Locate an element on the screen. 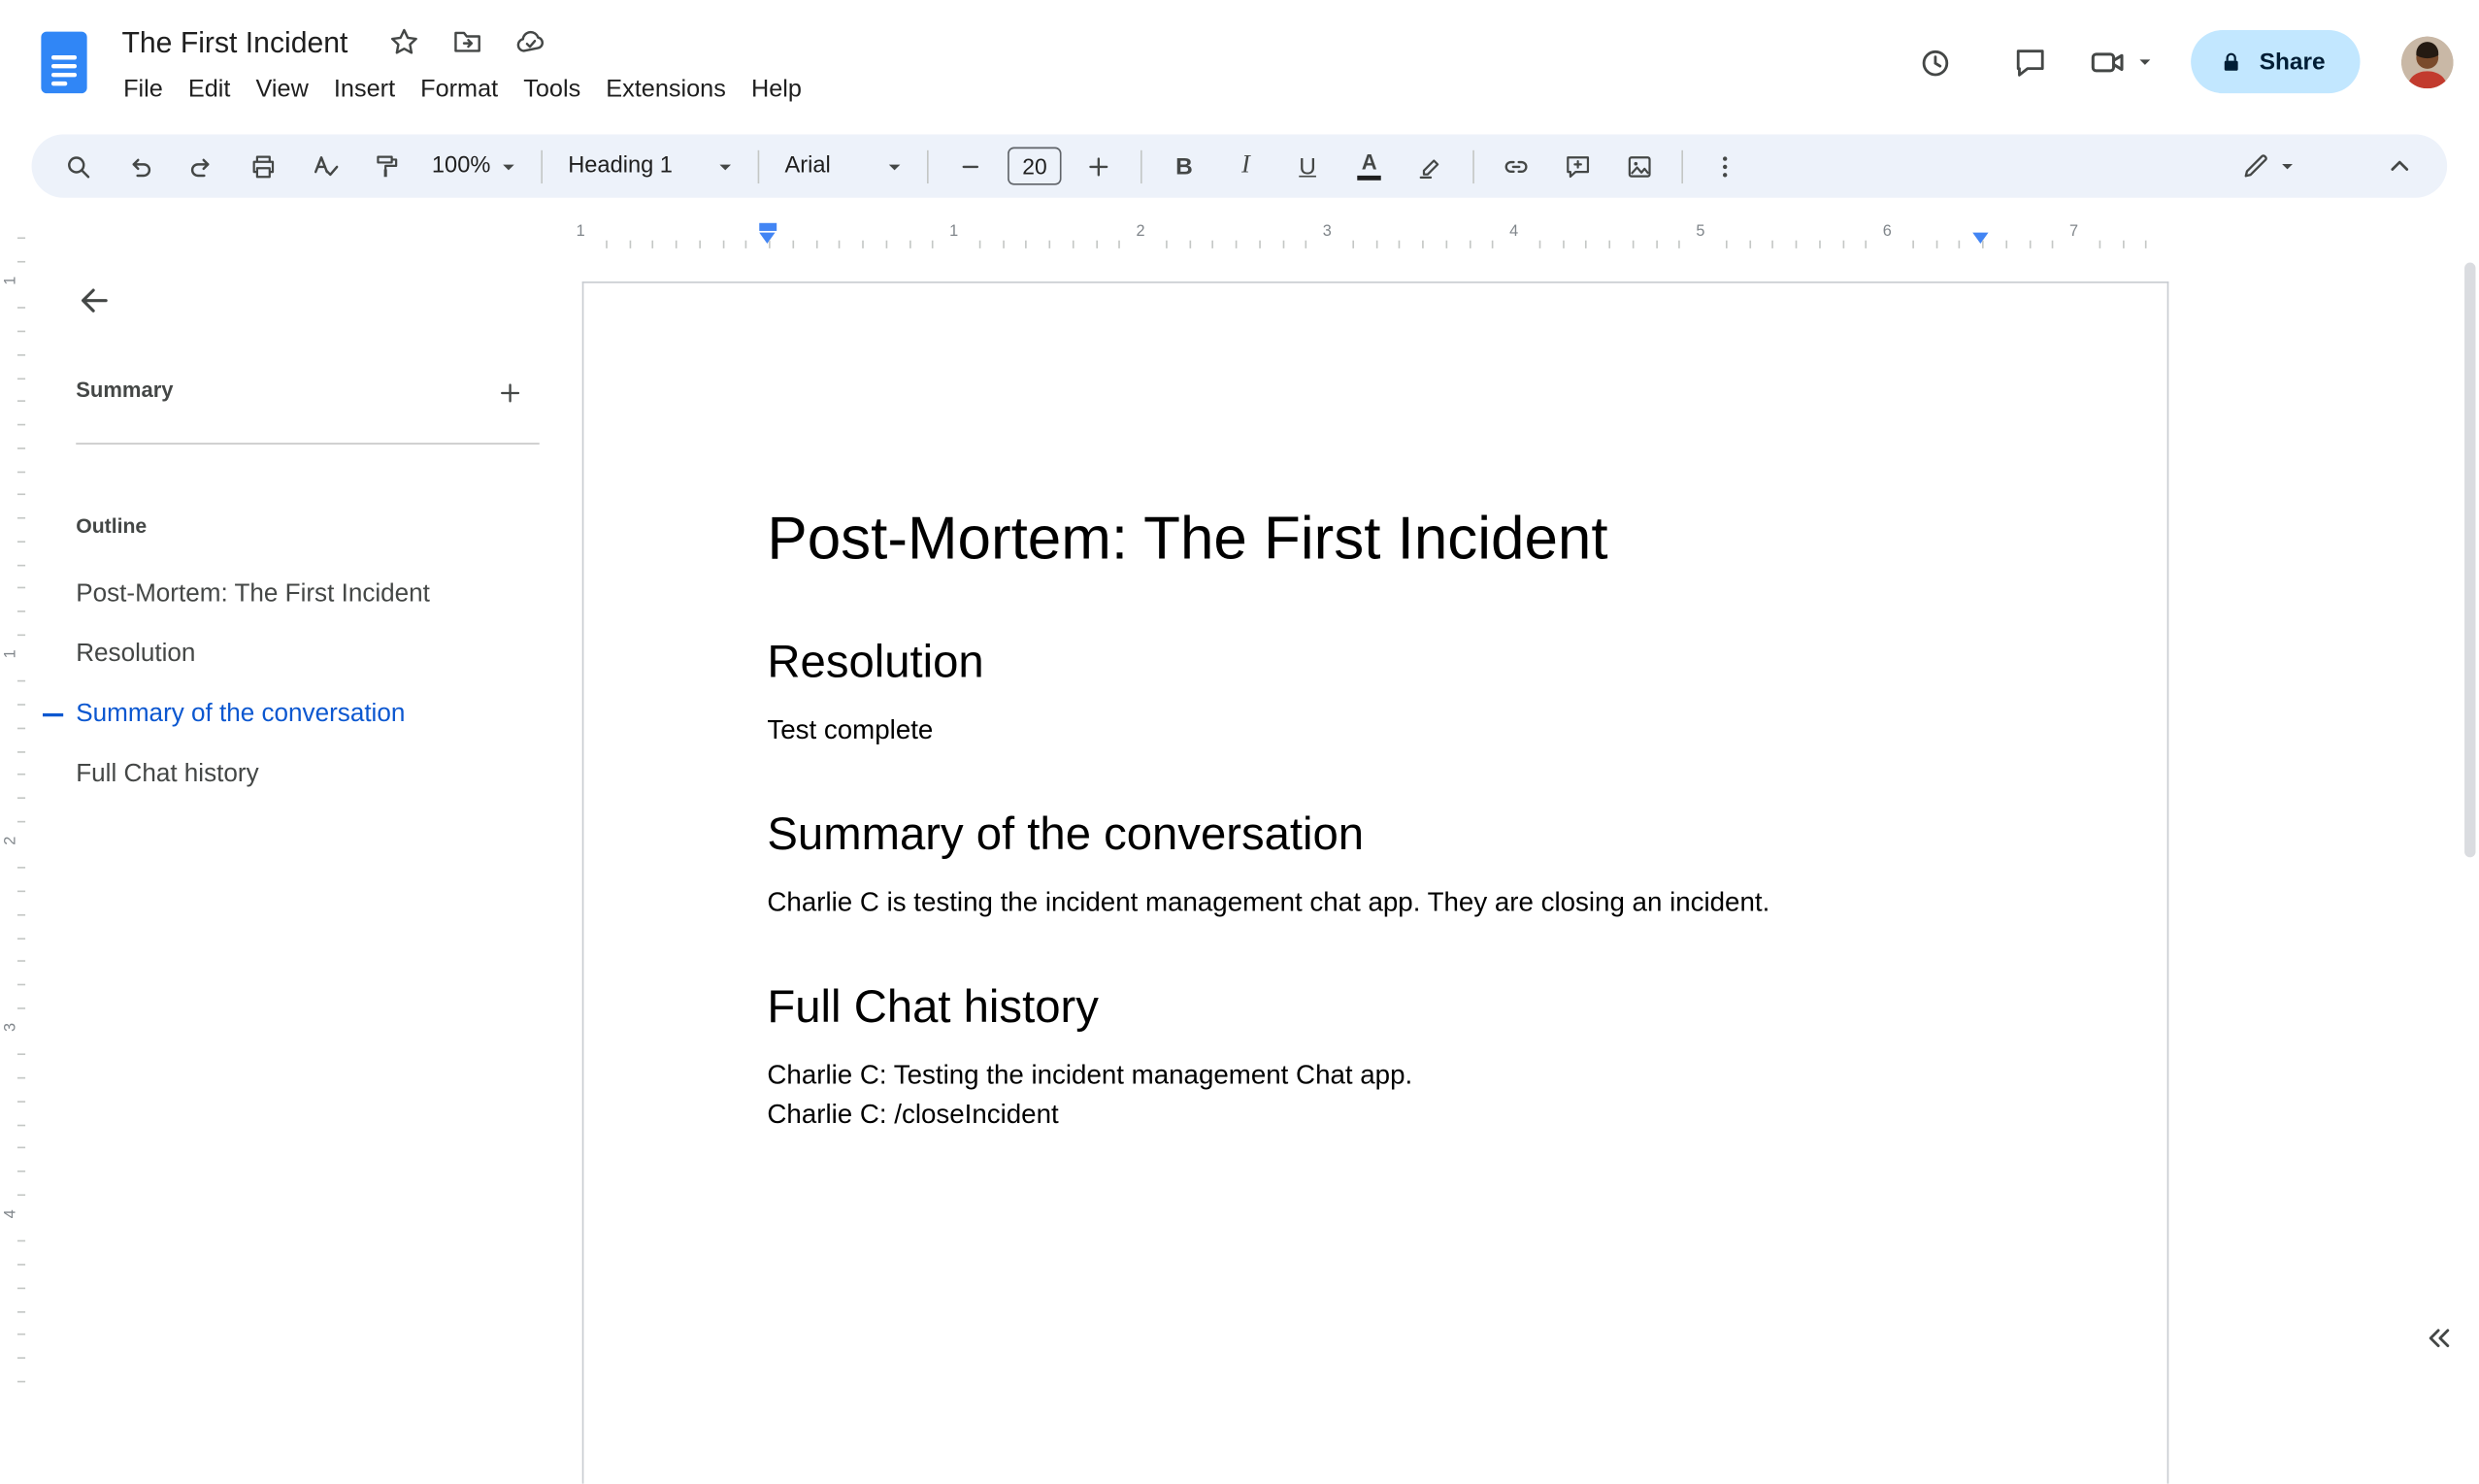  insert-image-icon is located at coordinates (1640, 166).